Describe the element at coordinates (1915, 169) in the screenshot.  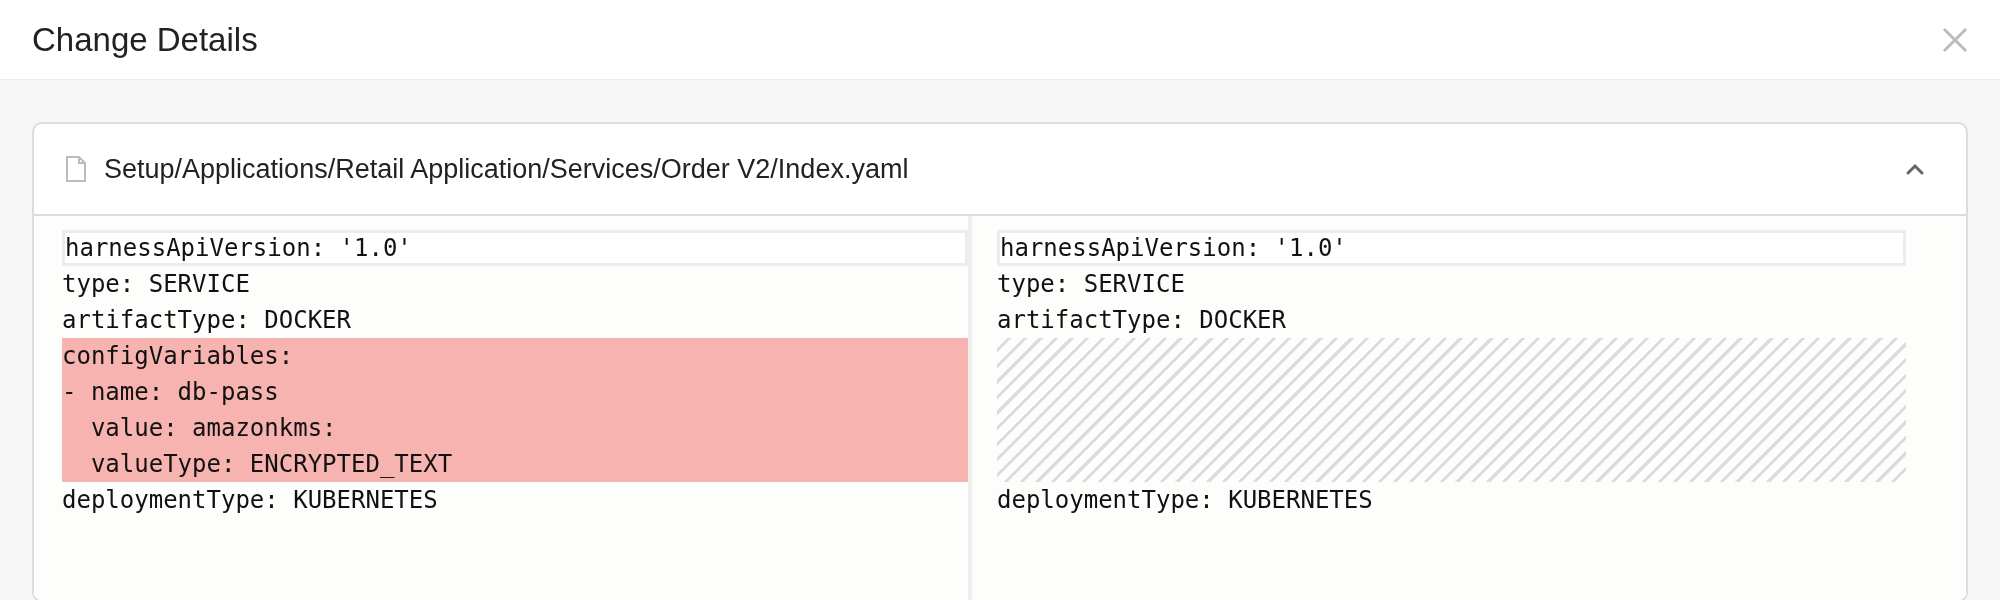
I see `collapse-button` at that location.